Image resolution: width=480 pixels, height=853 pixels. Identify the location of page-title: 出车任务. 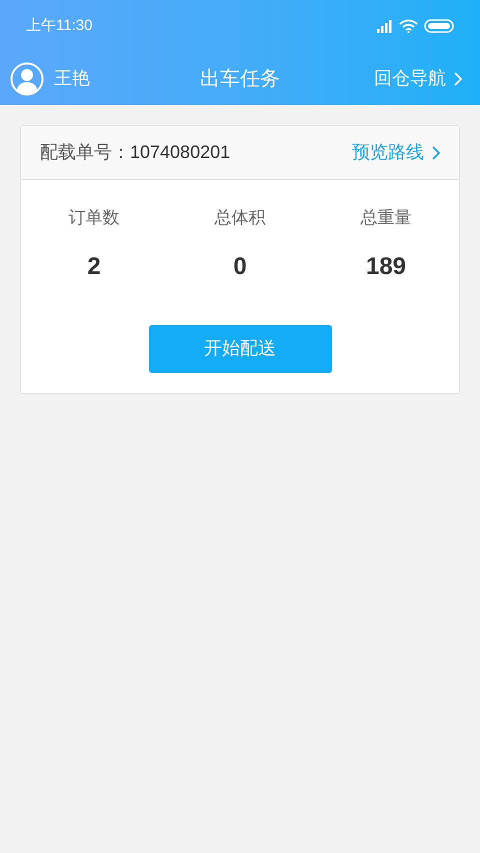
(240, 79).